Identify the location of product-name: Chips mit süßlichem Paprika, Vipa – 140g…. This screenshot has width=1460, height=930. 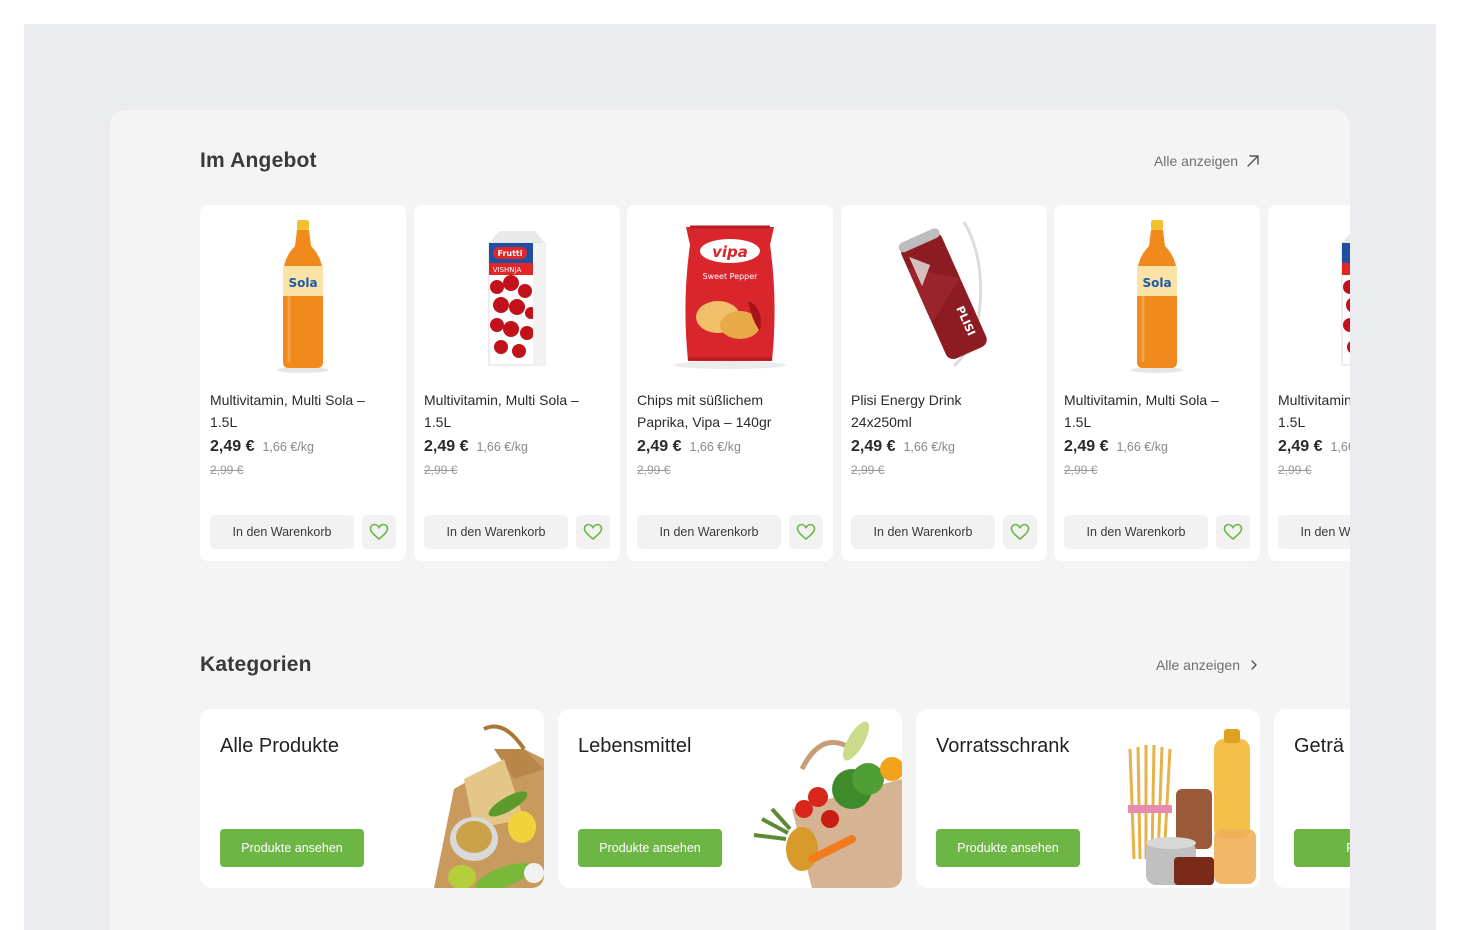
(730, 411).